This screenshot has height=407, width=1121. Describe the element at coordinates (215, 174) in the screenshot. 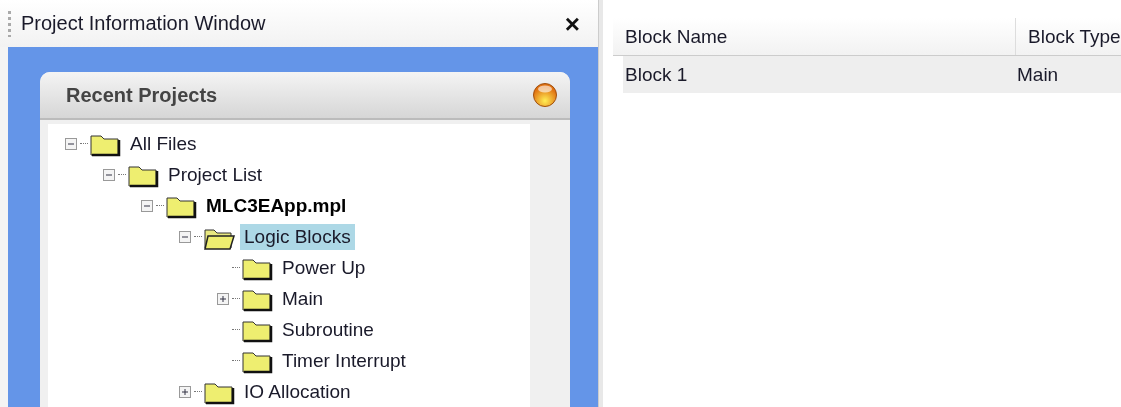

I see `tree-item: Project List` at that location.